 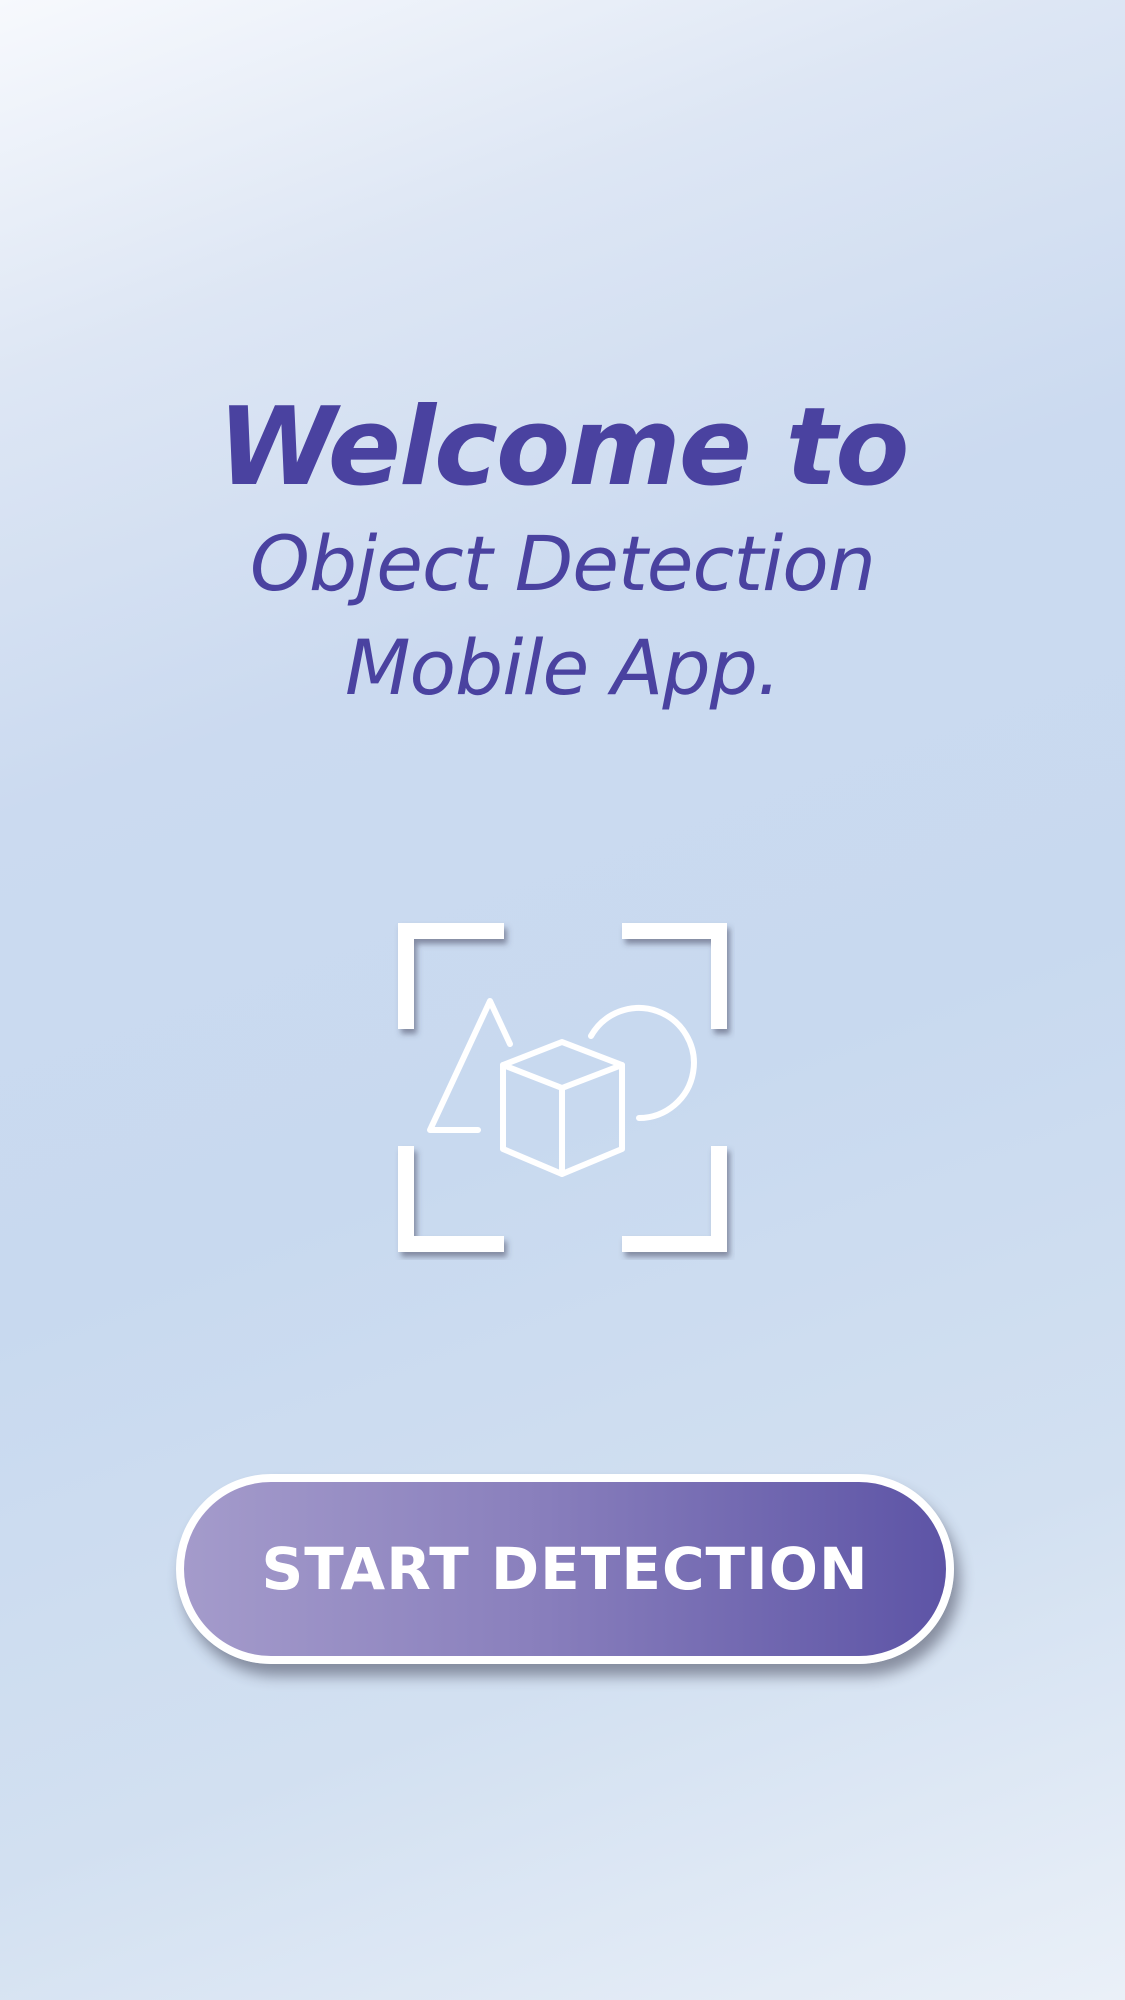 What do you see at coordinates (563, 563) in the screenshot?
I see `welcome-title-line2: Object Detection` at bounding box center [563, 563].